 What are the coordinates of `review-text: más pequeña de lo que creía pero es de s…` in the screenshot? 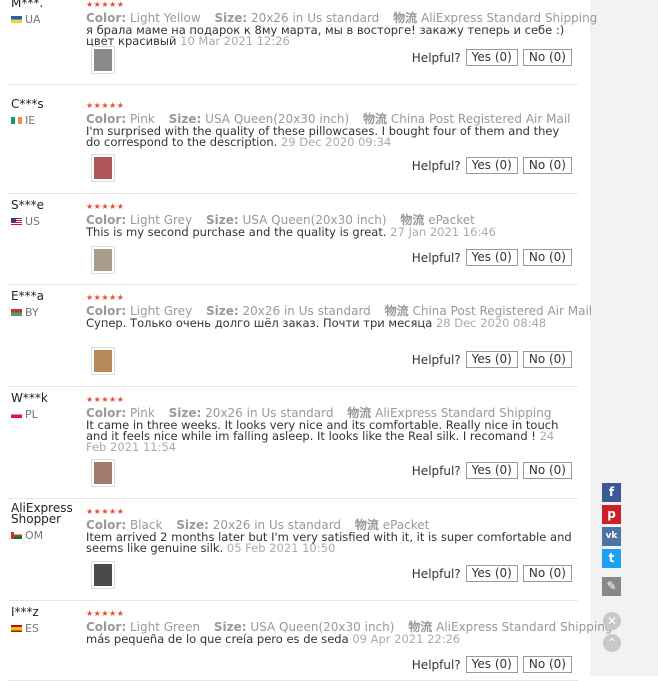 It's located at (331, 639).